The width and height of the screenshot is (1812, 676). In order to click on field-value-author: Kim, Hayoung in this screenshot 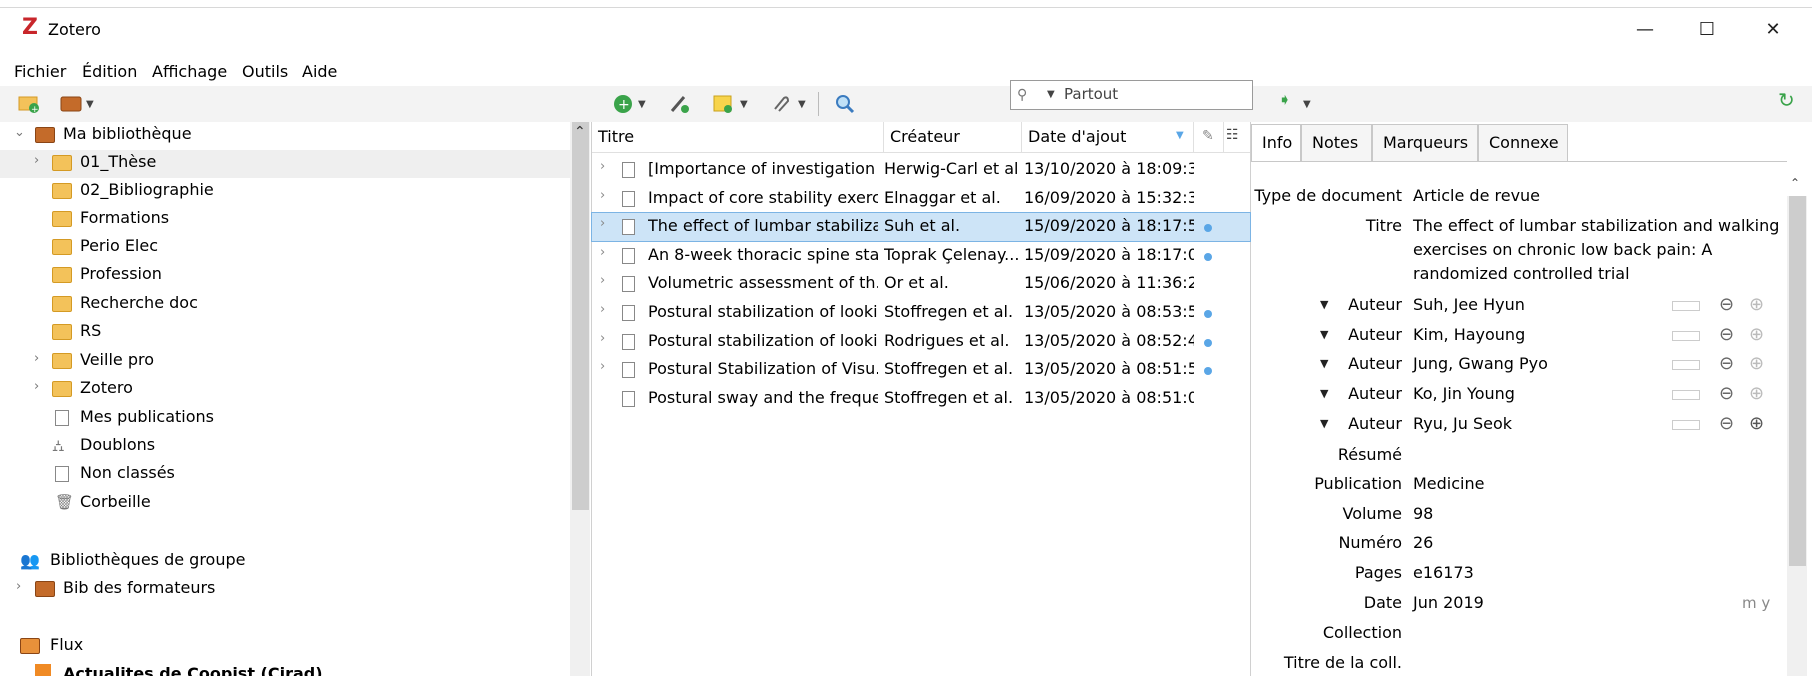, I will do `click(1469, 334)`.